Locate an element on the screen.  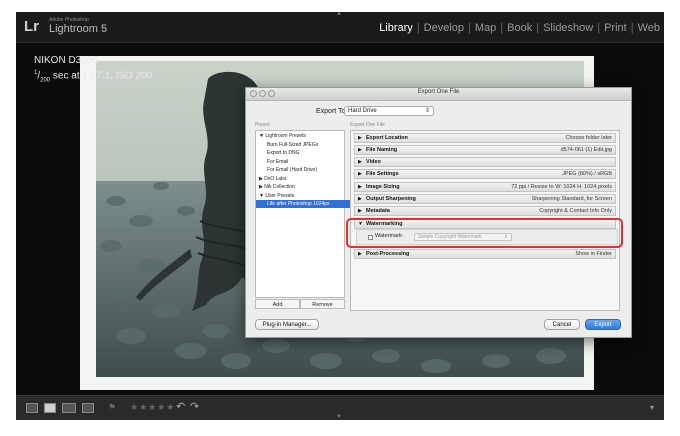
section-title: Image Sizing is located at coordinates (383, 187).